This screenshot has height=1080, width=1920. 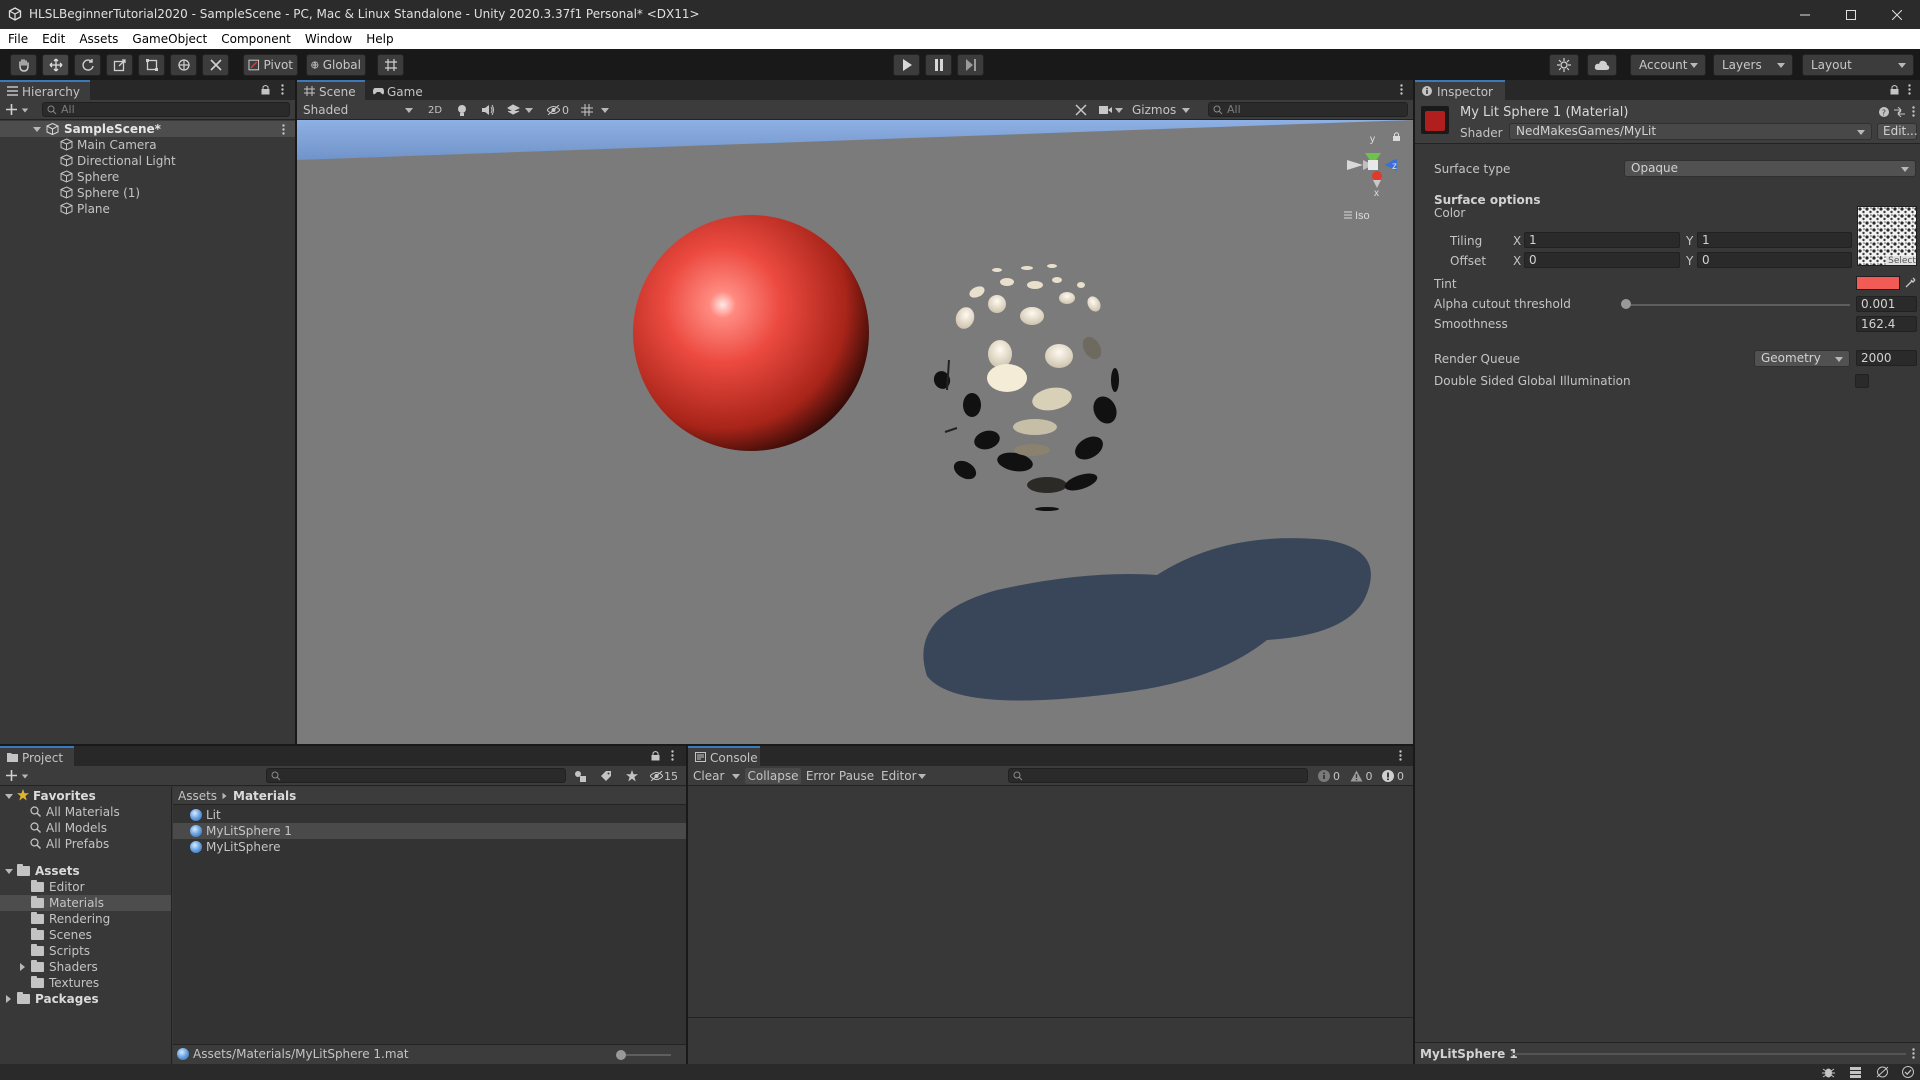 What do you see at coordinates (331, 90) in the screenshot?
I see `tab-scene: Scene` at bounding box center [331, 90].